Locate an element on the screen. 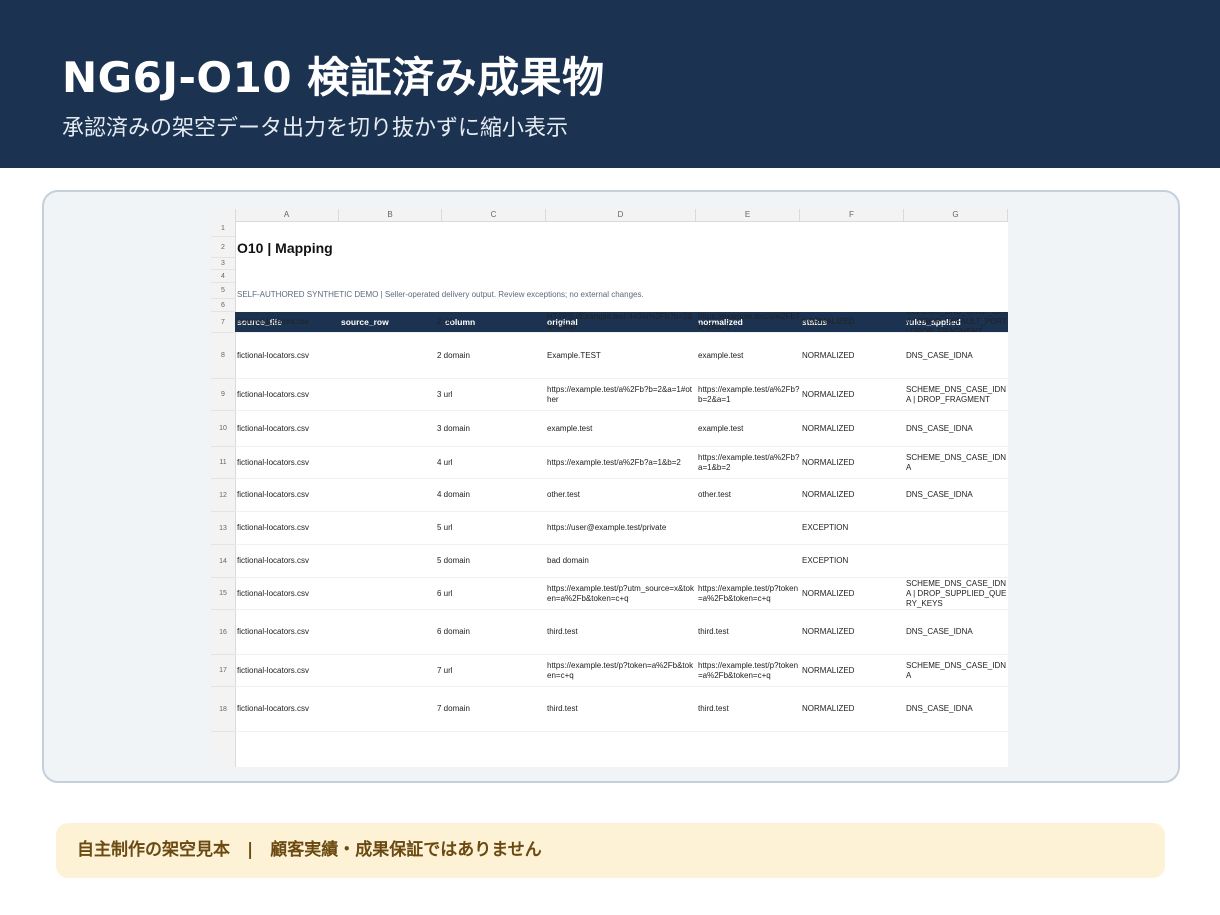 This screenshot has width=1220, height=915. row-number-8: 8 is located at coordinates (223, 356).